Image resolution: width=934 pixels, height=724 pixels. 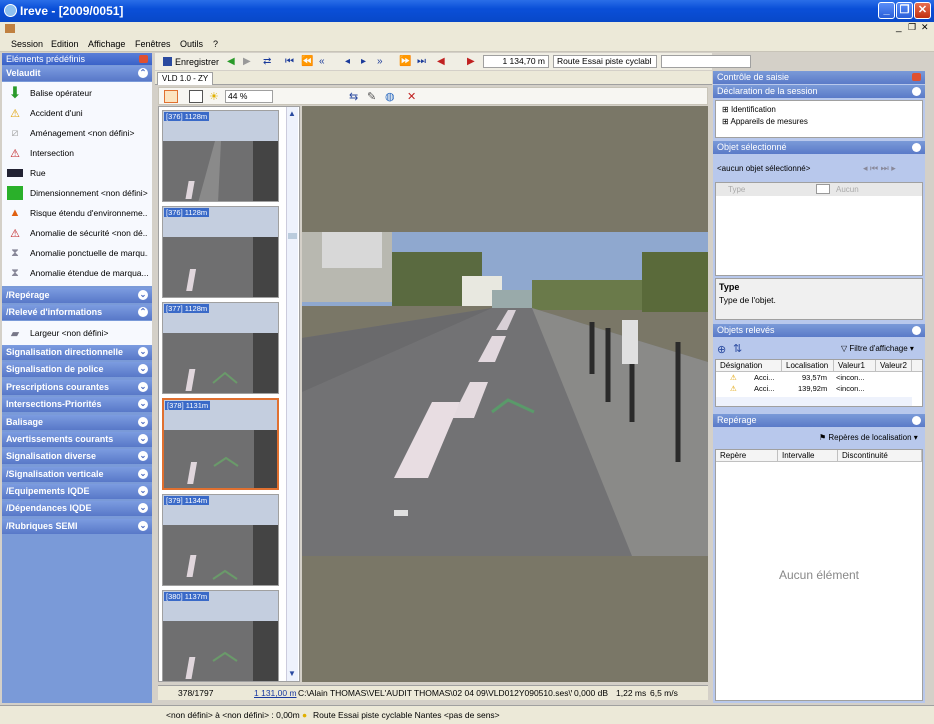 What do you see at coordinates (371, 96) in the screenshot?
I see `draw-icon: ✎` at bounding box center [371, 96].